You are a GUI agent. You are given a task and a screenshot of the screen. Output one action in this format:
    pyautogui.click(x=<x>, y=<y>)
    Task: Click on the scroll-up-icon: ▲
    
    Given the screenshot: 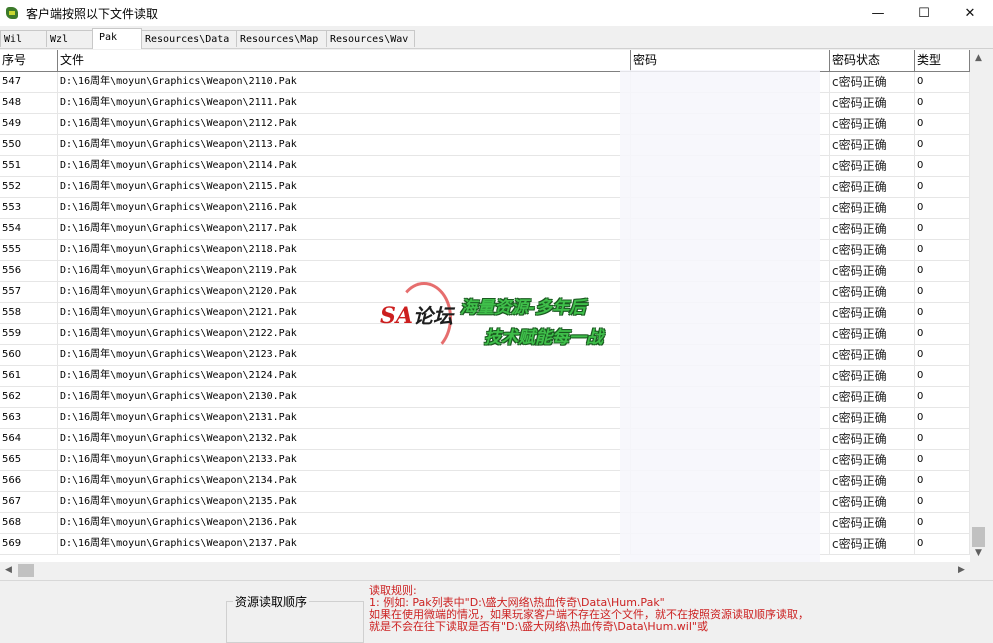 What is the action you would take?
    pyautogui.click(x=978, y=58)
    